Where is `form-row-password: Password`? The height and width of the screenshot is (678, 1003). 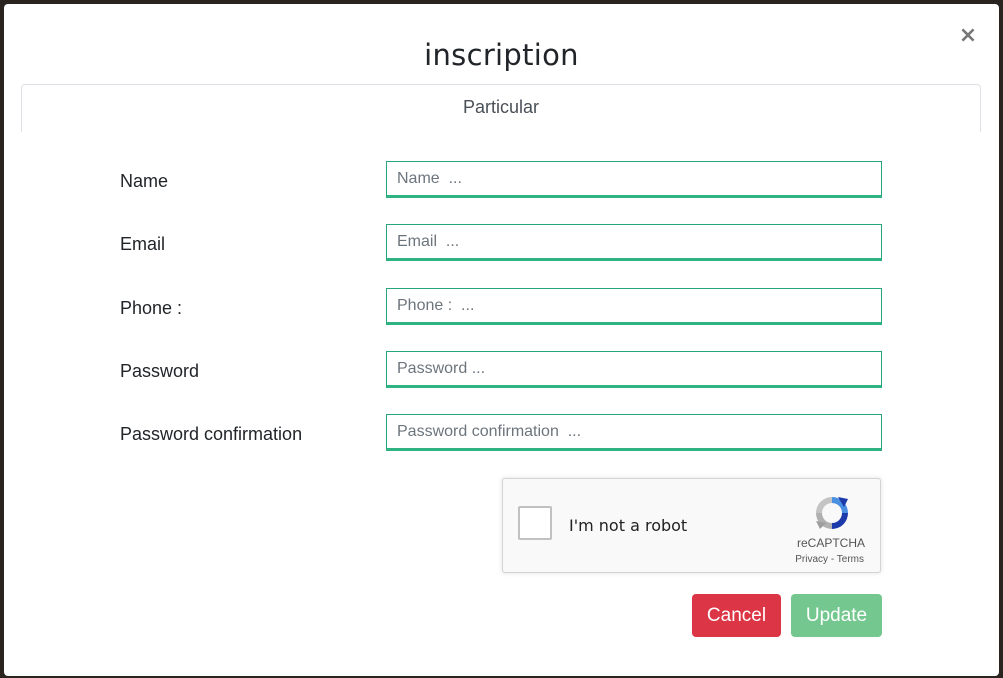 form-row-password: Password is located at coordinates (501, 370).